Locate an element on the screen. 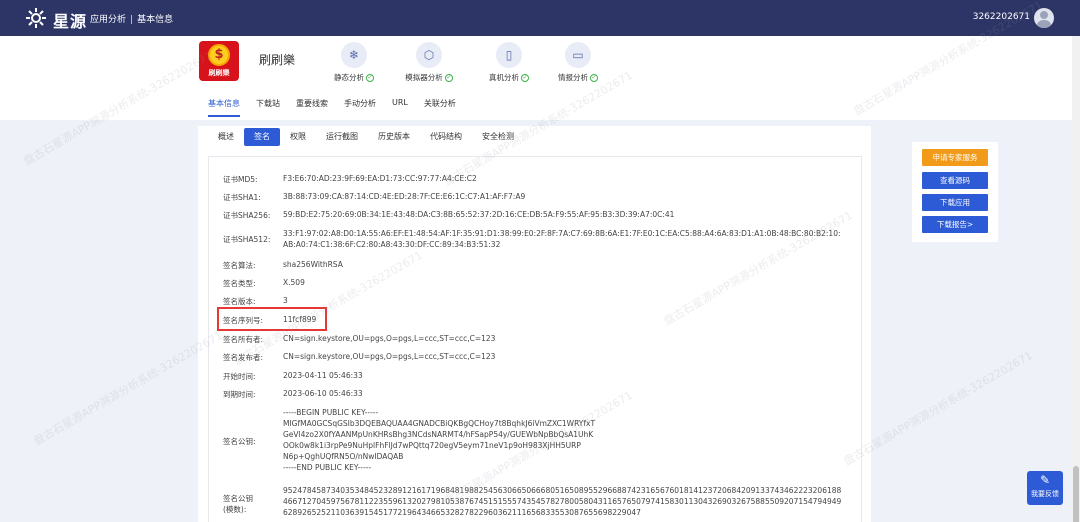  value: 11fcf899 is located at coordinates (300, 319).